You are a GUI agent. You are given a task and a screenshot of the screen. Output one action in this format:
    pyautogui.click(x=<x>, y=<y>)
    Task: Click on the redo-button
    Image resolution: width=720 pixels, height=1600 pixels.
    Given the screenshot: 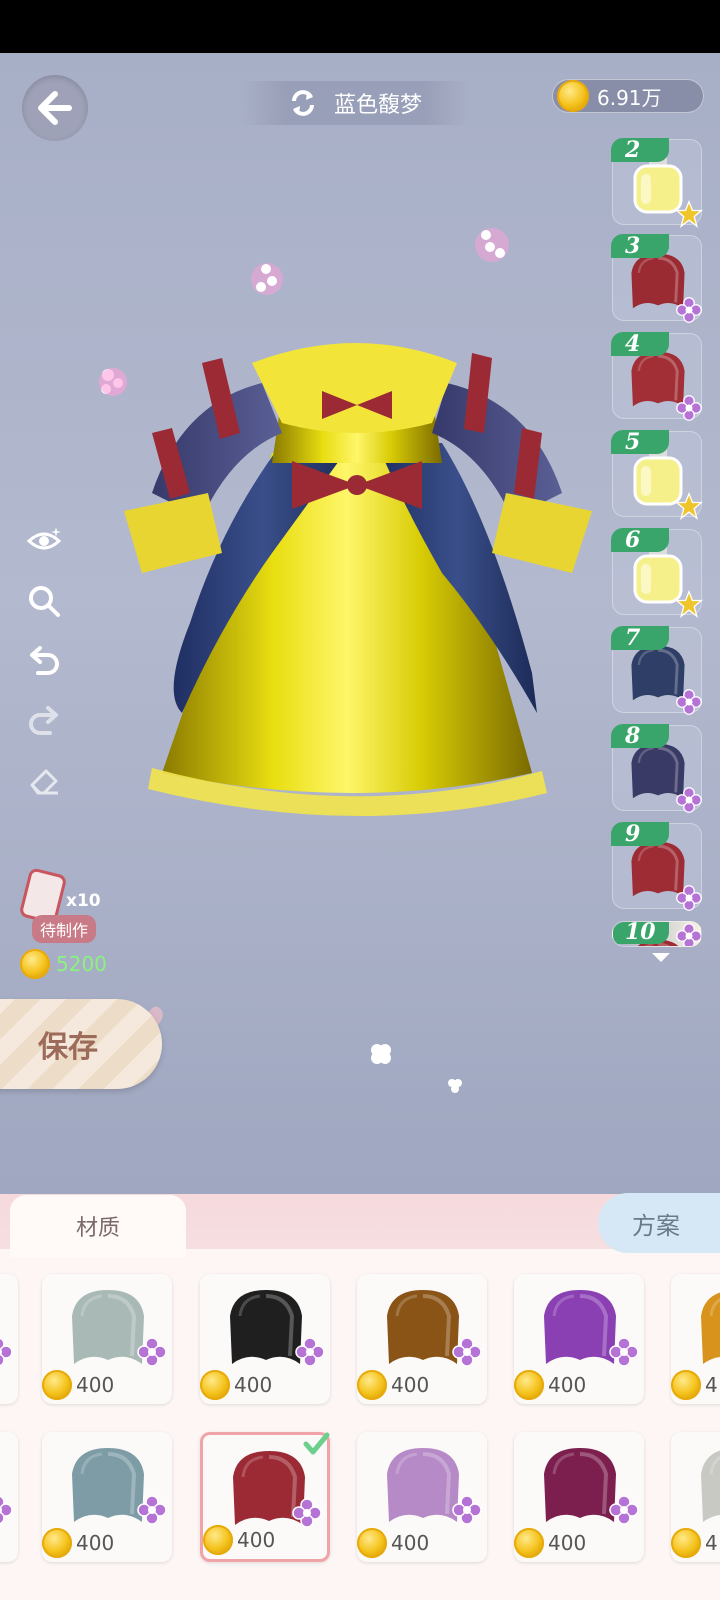 What is the action you would take?
    pyautogui.click(x=44, y=721)
    